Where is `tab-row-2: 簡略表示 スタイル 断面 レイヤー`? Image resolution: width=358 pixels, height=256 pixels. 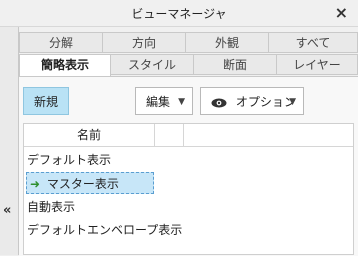 tab-row-2: 簡略表示 スタイル 断面 レイヤー is located at coordinates (188, 65).